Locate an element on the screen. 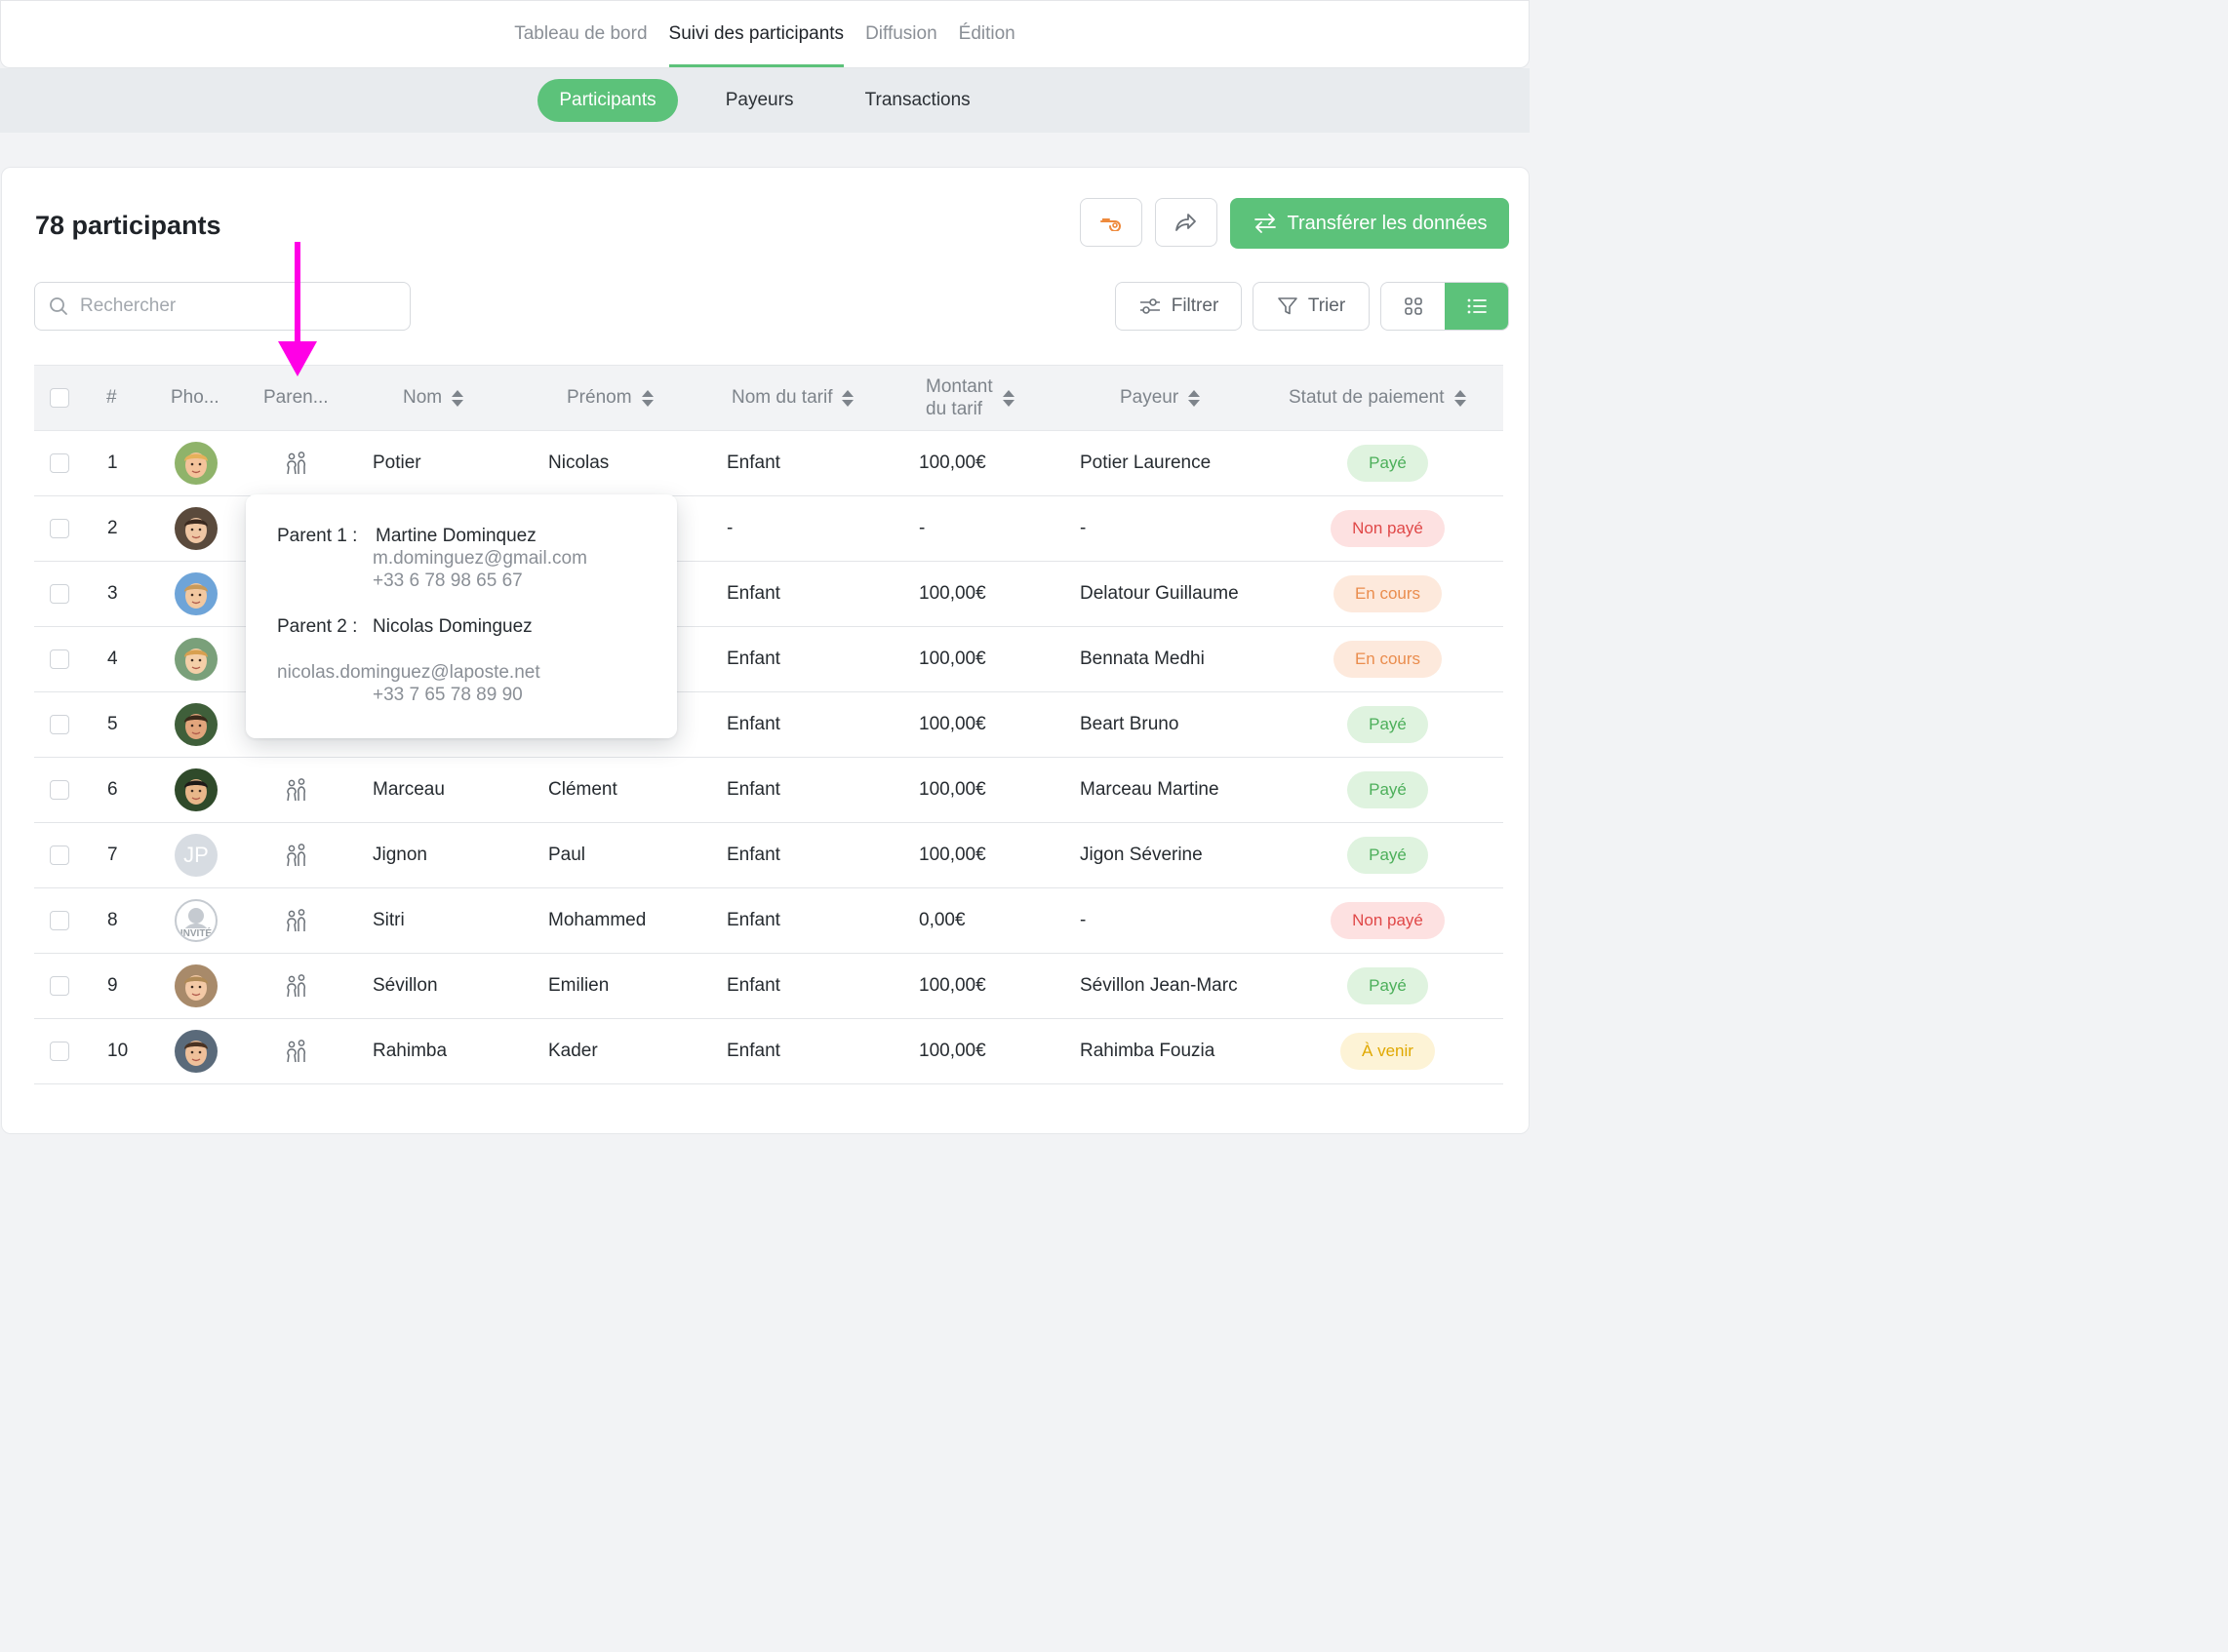 The width and height of the screenshot is (2228, 1652). column-statut: Statut de paiement is located at coordinates (1377, 398).